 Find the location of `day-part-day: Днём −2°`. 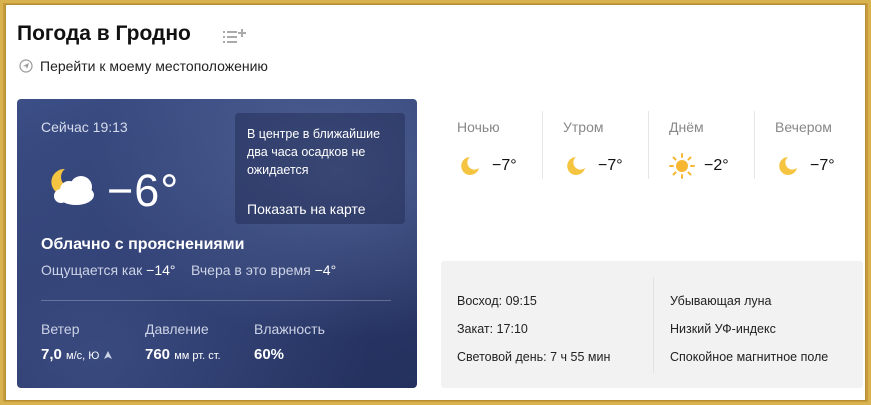

day-part-day: Днём −2° is located at coordinates (701, 145).